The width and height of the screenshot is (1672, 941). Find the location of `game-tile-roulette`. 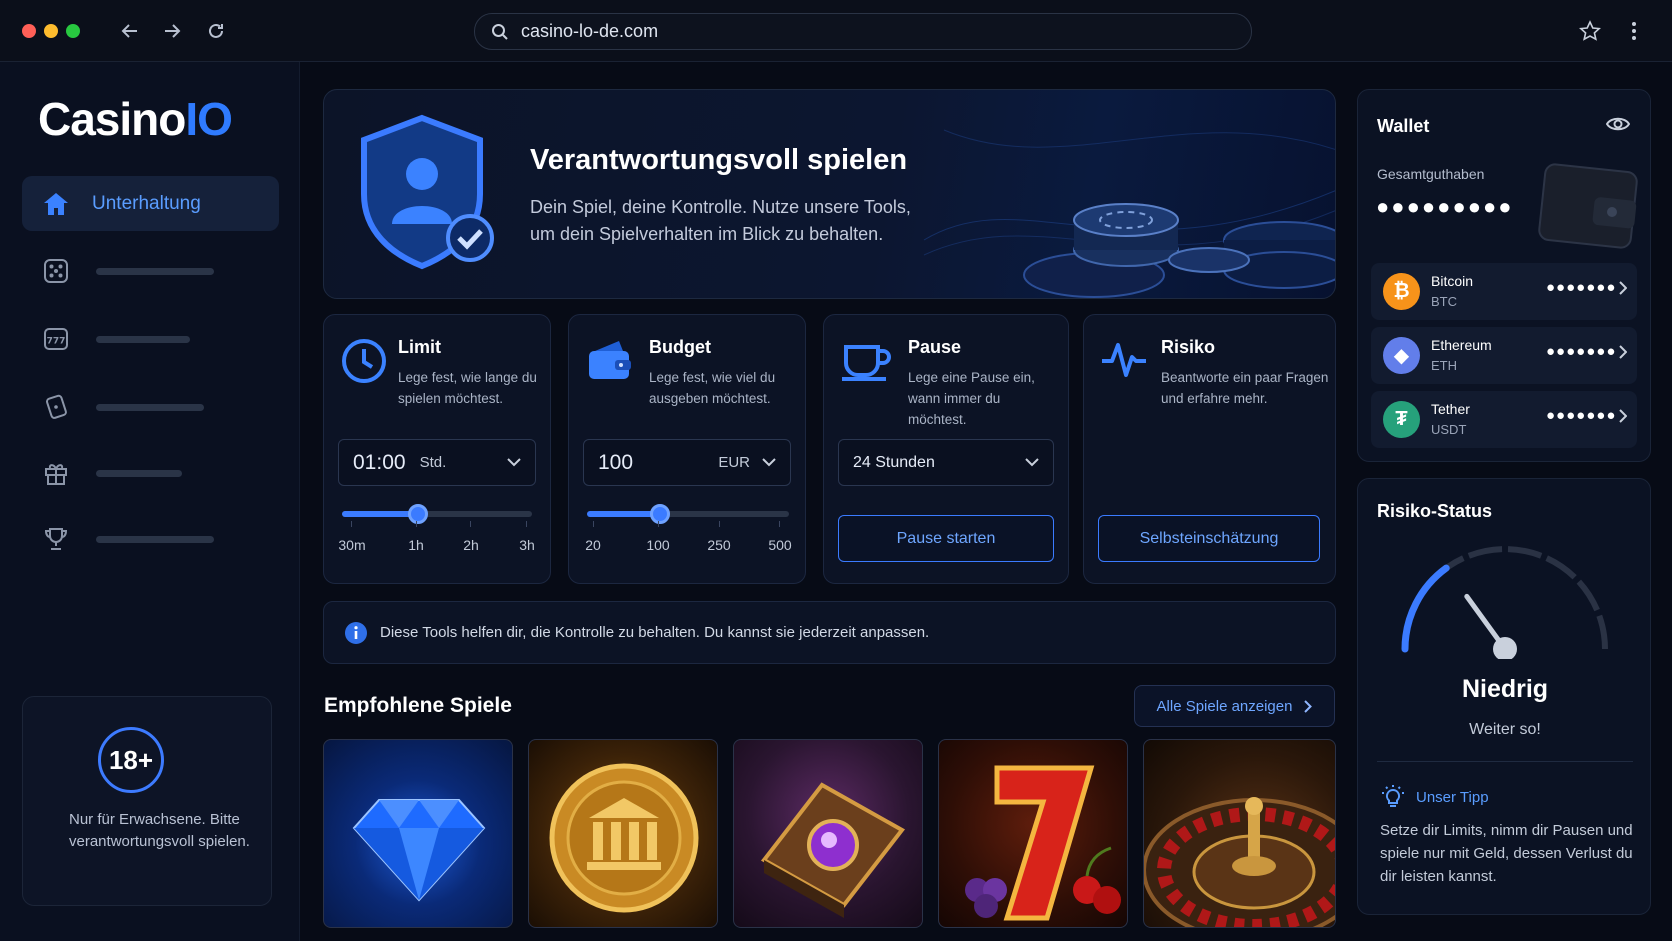

game-tile-roulette is located at coordinates (1239, 833).